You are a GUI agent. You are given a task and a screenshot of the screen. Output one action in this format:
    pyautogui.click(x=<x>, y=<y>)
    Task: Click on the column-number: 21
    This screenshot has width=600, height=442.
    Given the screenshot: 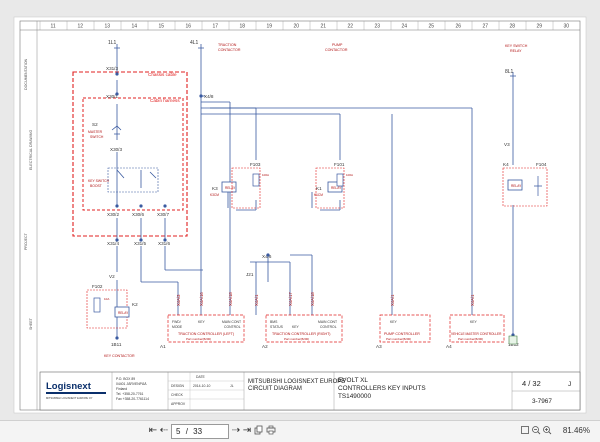 What is the action you would take?
    pyautogui.click(x=324, y=27)
    